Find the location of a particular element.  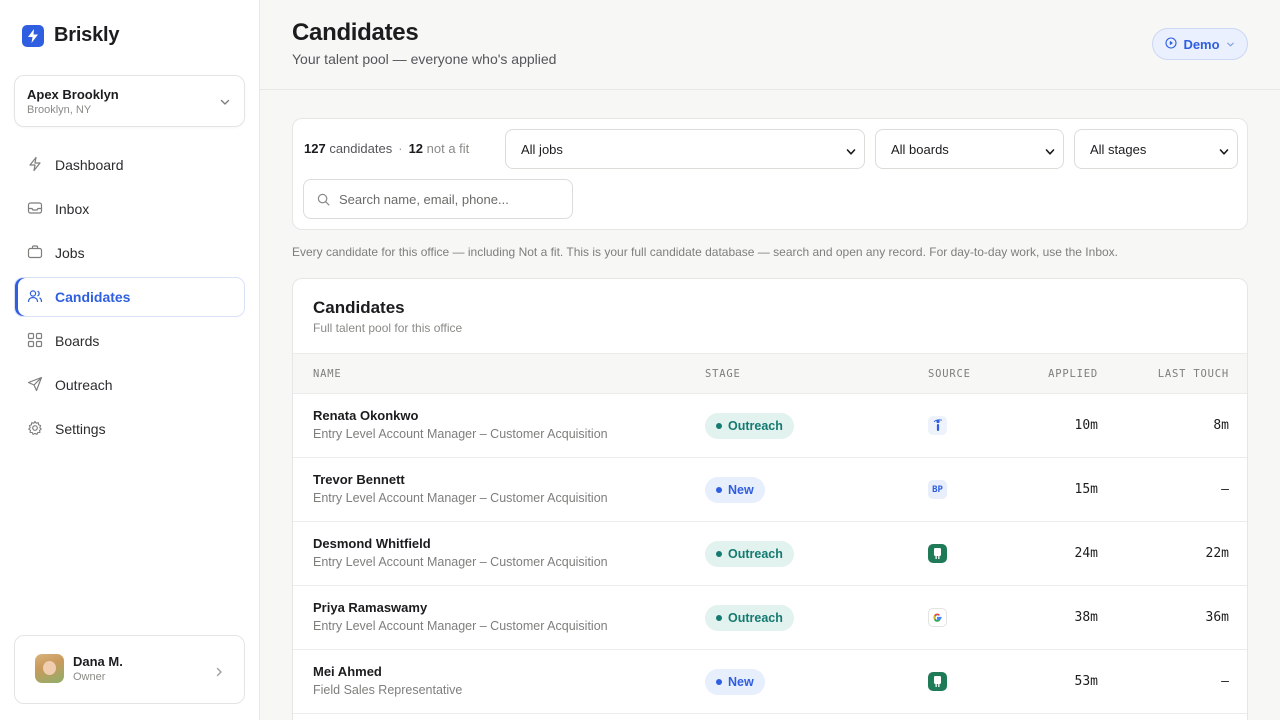

briefcase-icon is located at coordinates (35, 253).